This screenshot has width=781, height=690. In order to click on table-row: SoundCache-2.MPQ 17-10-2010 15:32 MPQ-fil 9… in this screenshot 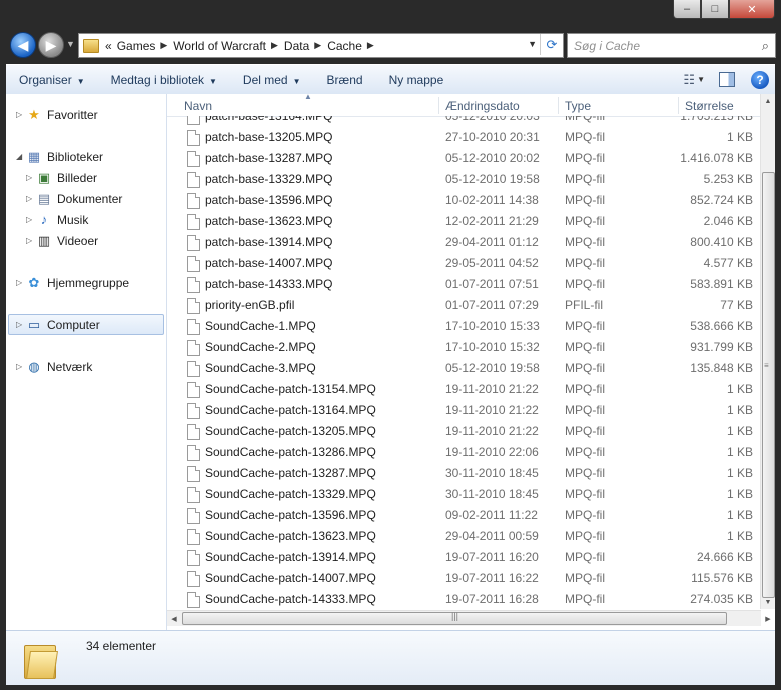, I will do `click(464, 347)`.